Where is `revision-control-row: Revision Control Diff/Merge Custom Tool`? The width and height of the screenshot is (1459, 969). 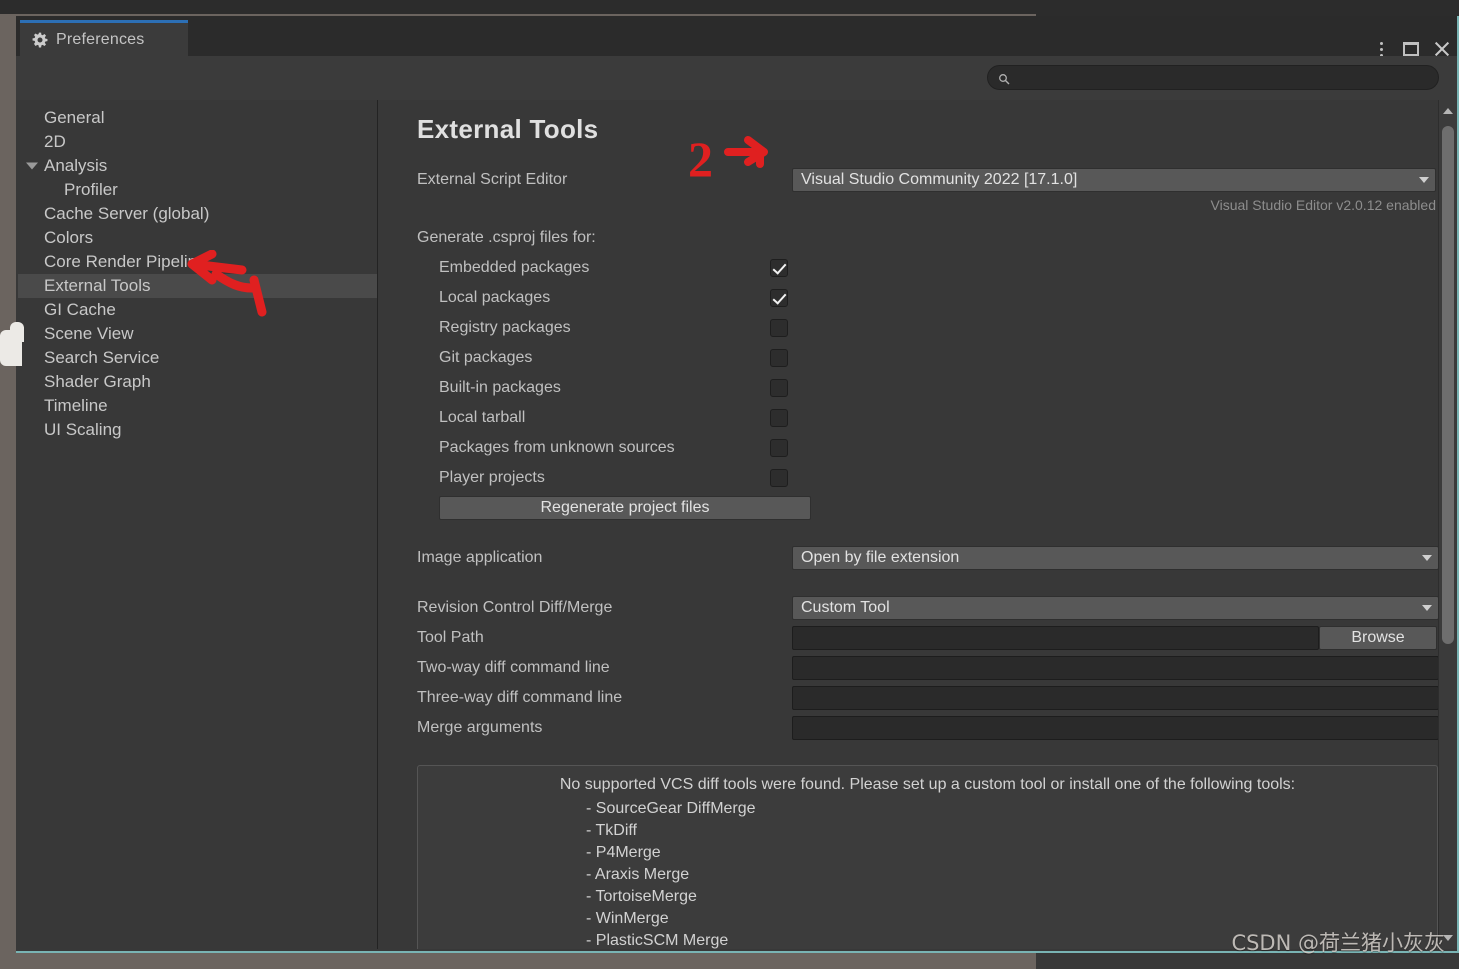 revision-control-row: Revision Control Diff/Merge Custom Tool is located at coordinates (928, 608).